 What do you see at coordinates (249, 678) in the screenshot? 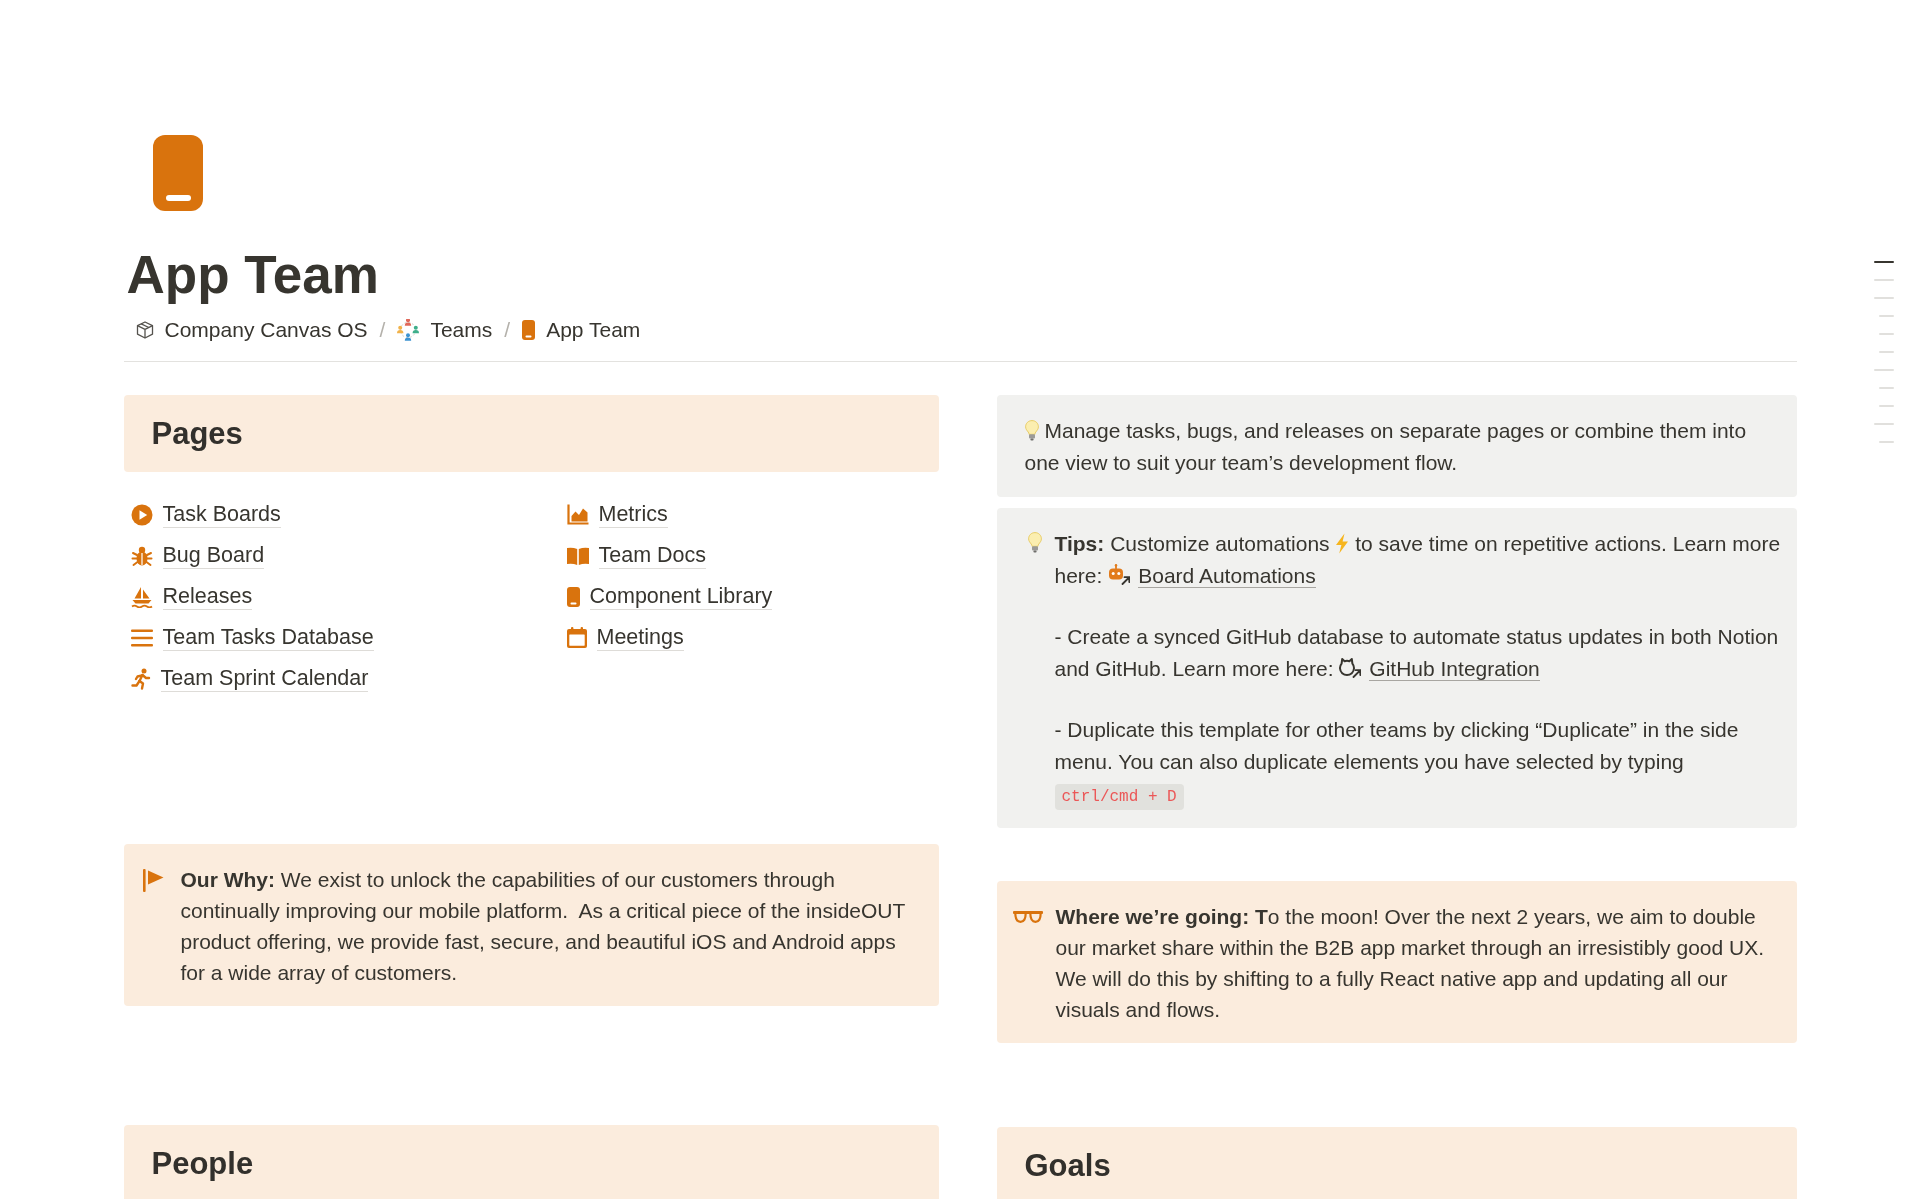
I see `page-link: Team Sprint Calendar` at bounding box center [249, 678].